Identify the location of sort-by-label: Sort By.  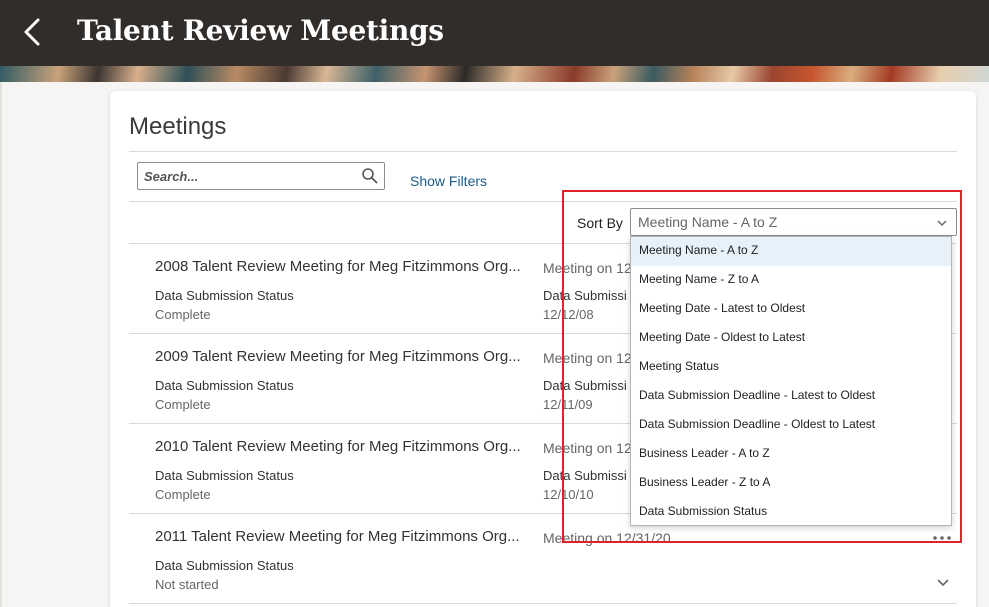
(600, 223).